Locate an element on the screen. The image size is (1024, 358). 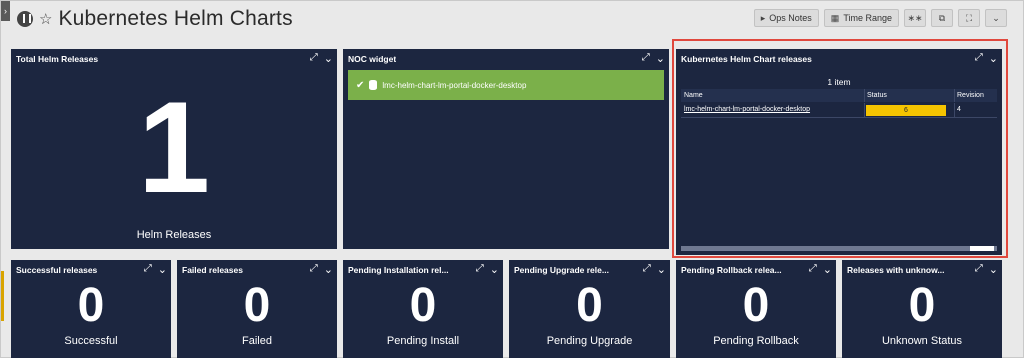
star-icon: ☆ is located at coordinates (45, 19).